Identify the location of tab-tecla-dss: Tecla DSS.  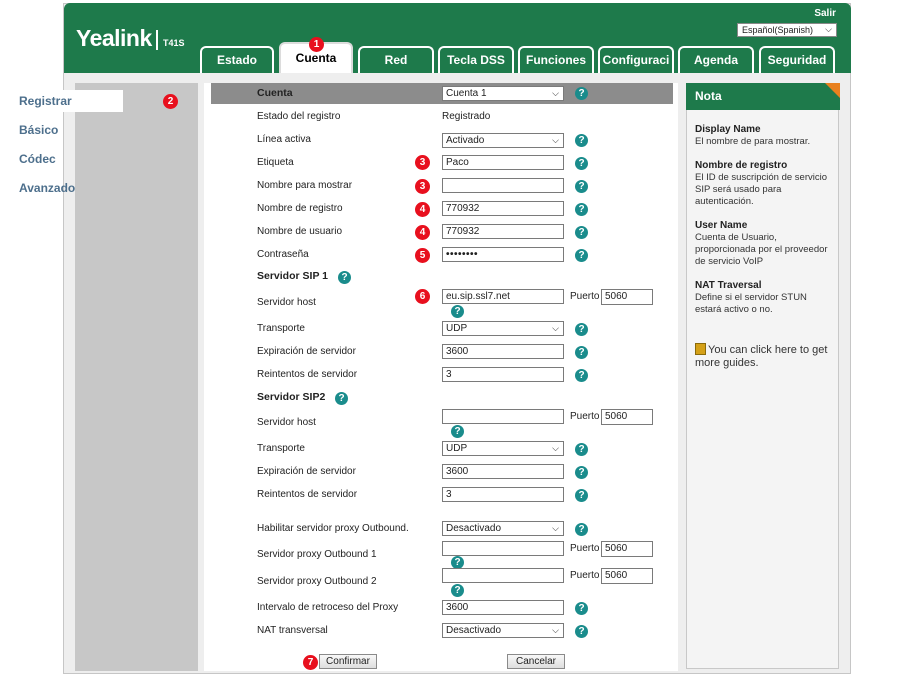
(476, 59).